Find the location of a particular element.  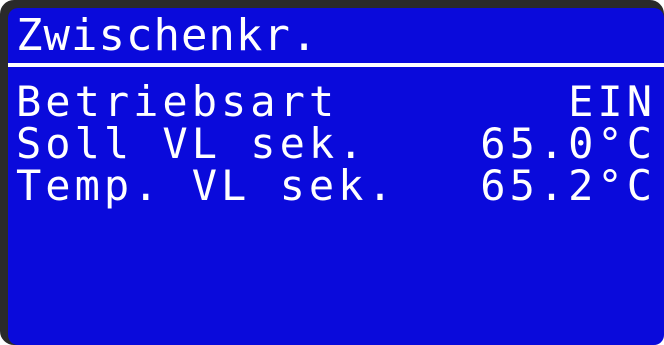

row-label: Soll VL sek. is located at coordinates (192, 143).